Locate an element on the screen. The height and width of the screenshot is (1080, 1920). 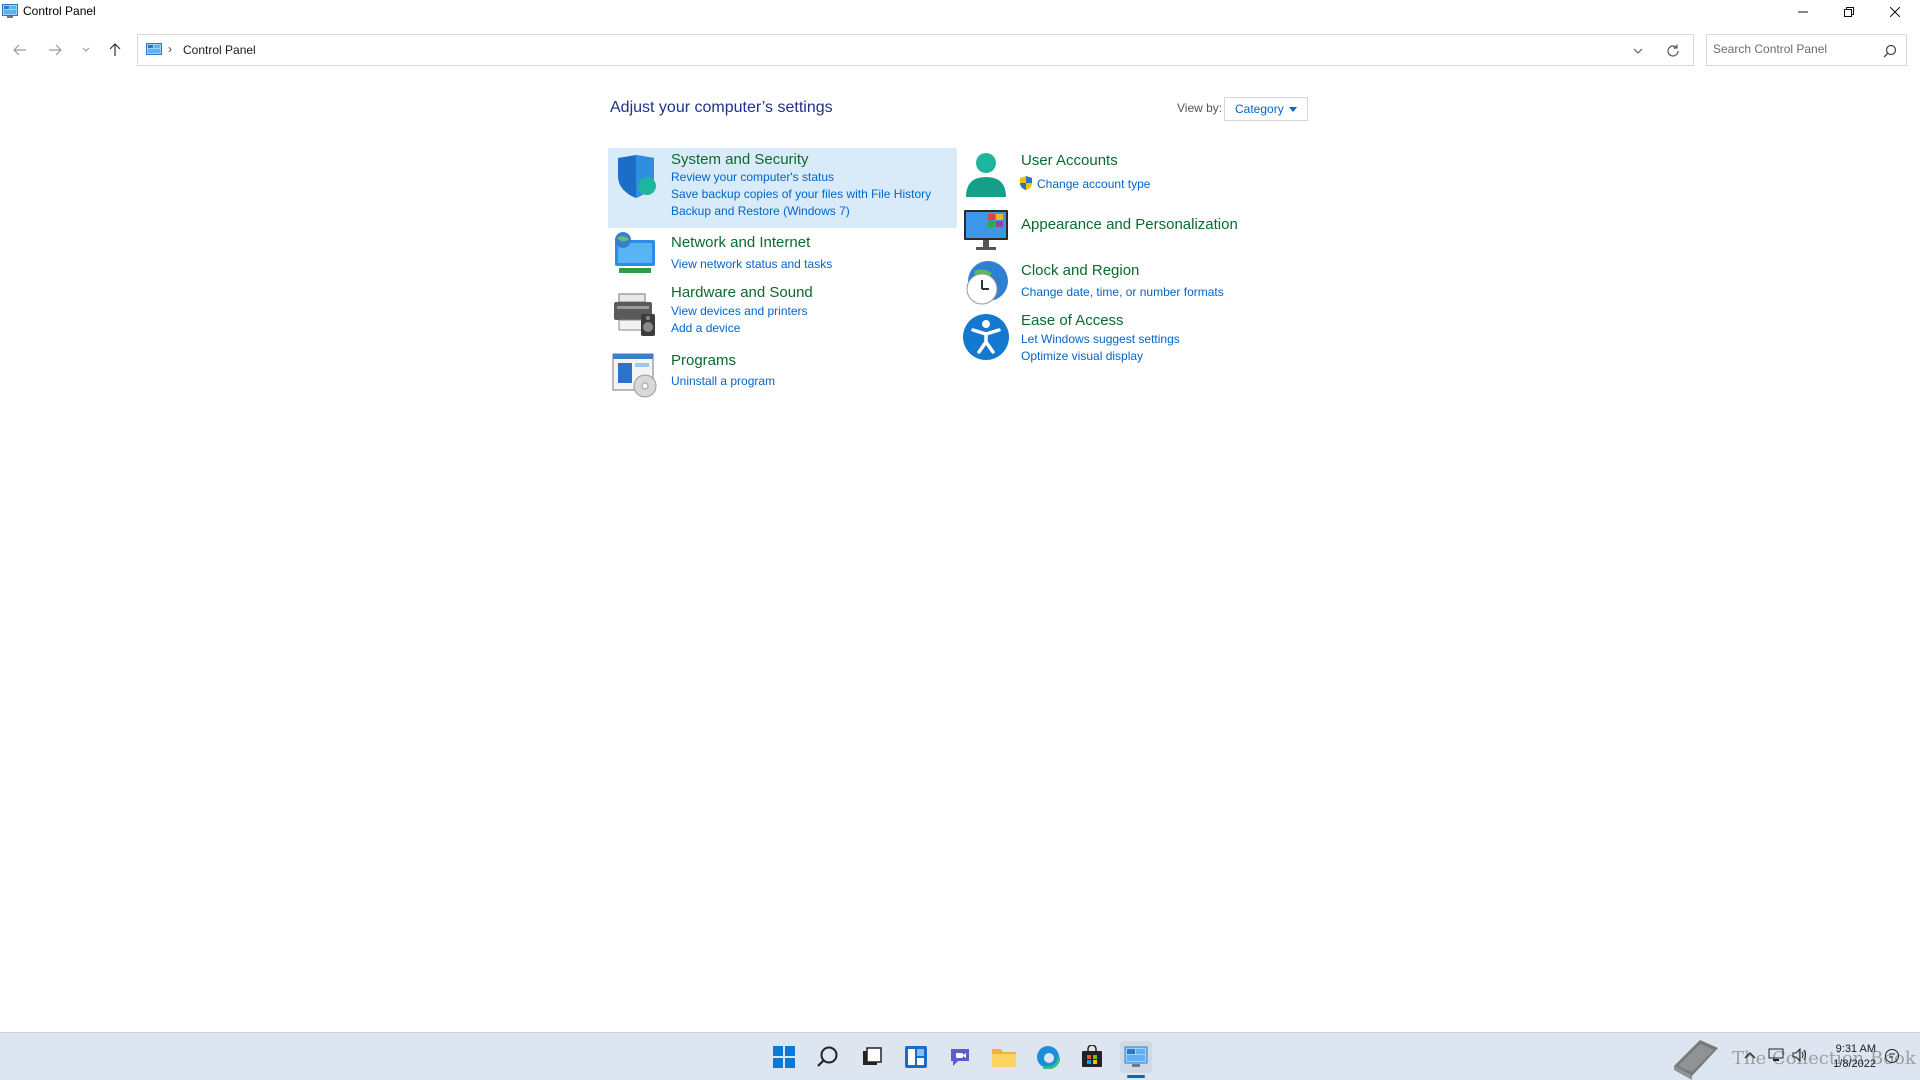
up-button is located at coordinates (115, 50).